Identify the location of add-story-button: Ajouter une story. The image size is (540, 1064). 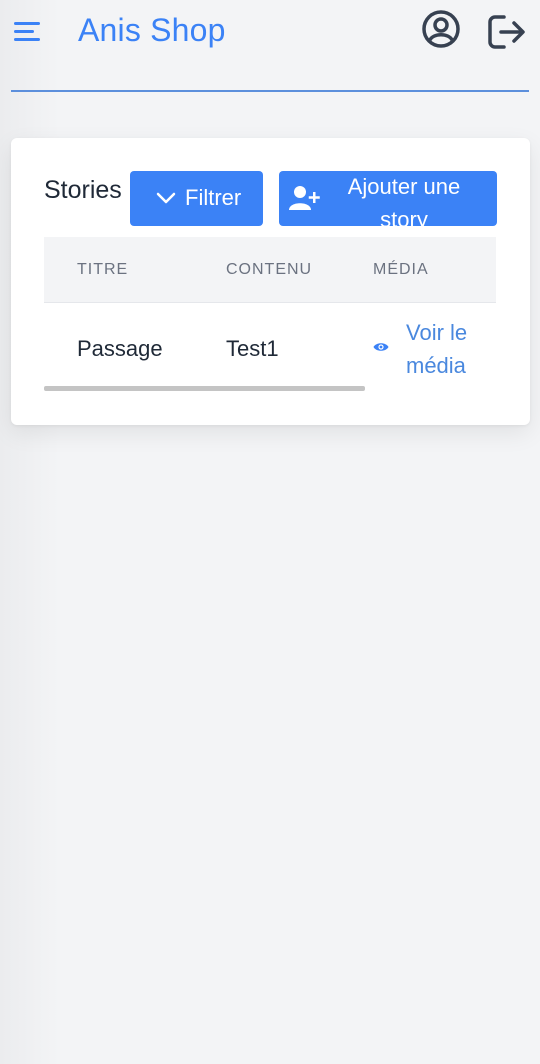
(388, 201).